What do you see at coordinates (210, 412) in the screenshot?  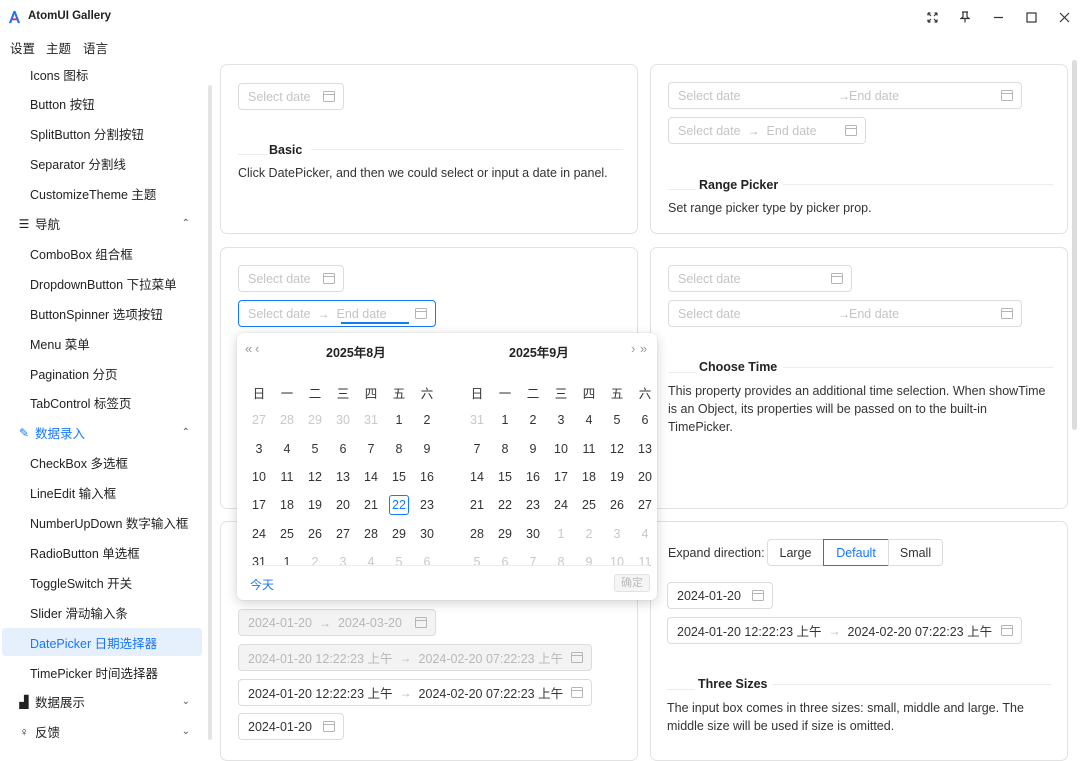 I see `sidebar-scrollbar` at bounding box center [210, 412].